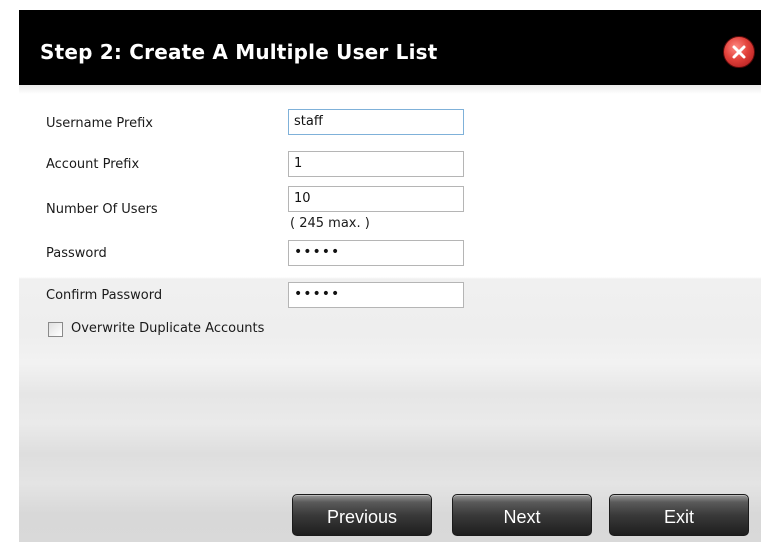 The image size is (761, 542). What do you see at coordinates (362, 515) in the screenshot?
I see `previous-button: Previous` at bounding box center [362, 515].